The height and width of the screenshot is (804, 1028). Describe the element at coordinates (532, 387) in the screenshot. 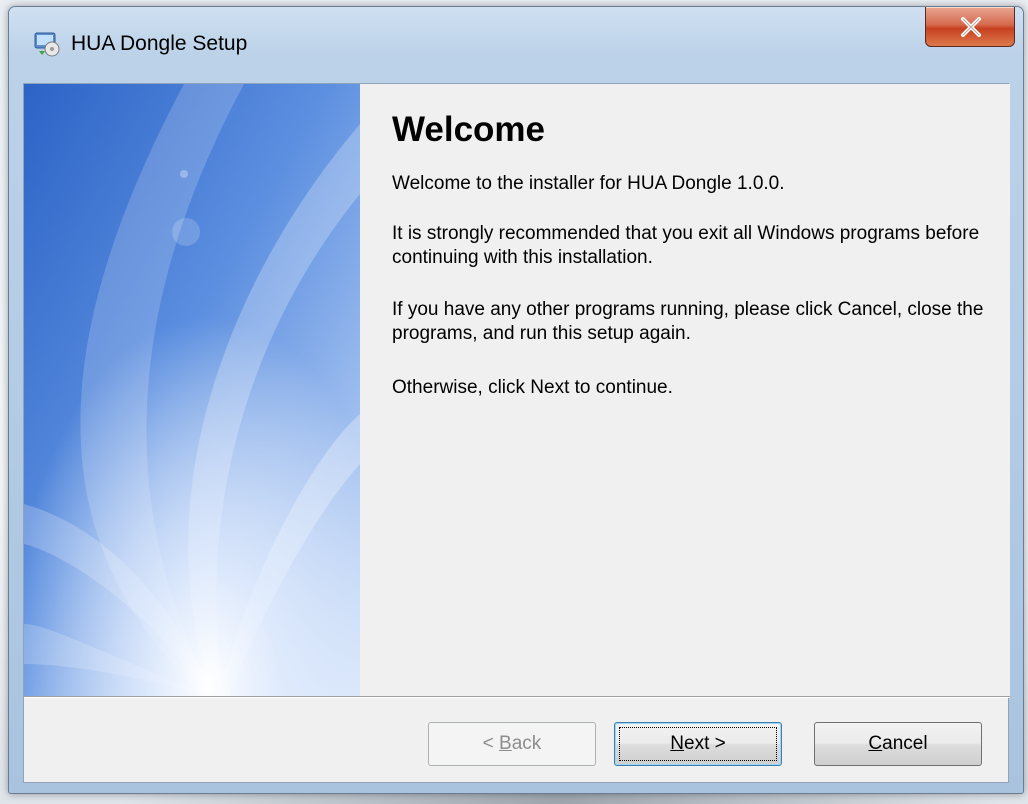

I see `continue-text: Otherwise, click Next to continue.` at that location.